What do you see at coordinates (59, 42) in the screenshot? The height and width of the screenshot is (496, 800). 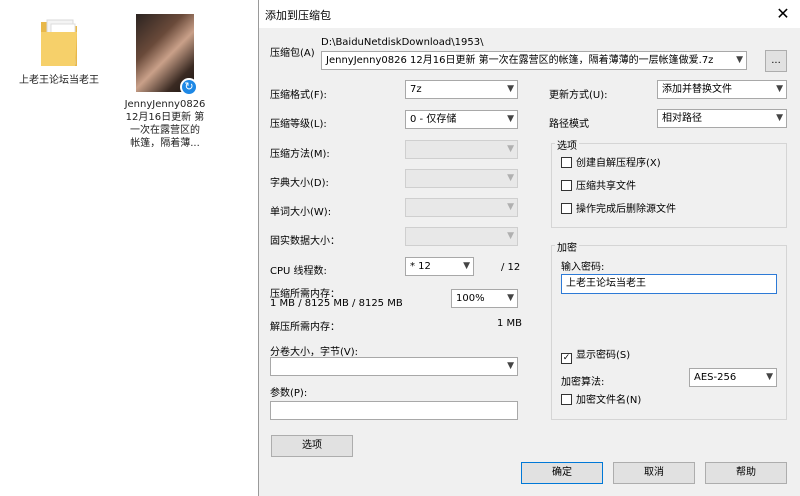 I see `folder-icon` at bounding box center [59, 42].